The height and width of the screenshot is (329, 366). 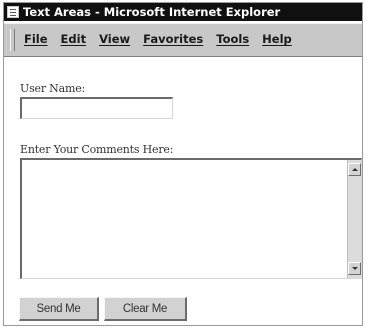 I want to click on comments-label: Enter Your Comments Here:, so click(x=97, y=149).